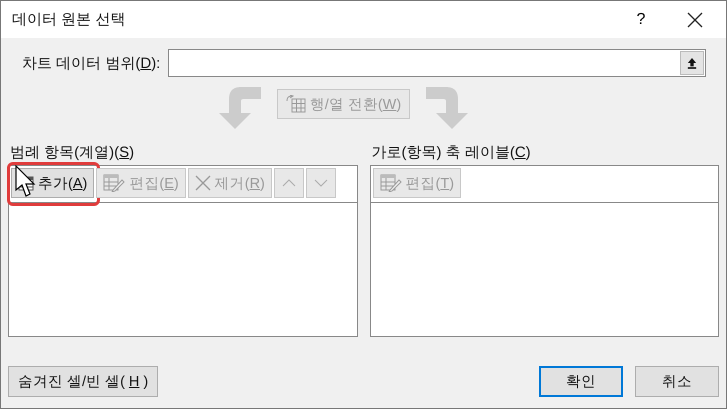 This screenshot has height=409, width=727. What do you see at coordinates (289, 183) in the screenshot?
I see `up-chevron-icon` at bounding box center [289, 183].